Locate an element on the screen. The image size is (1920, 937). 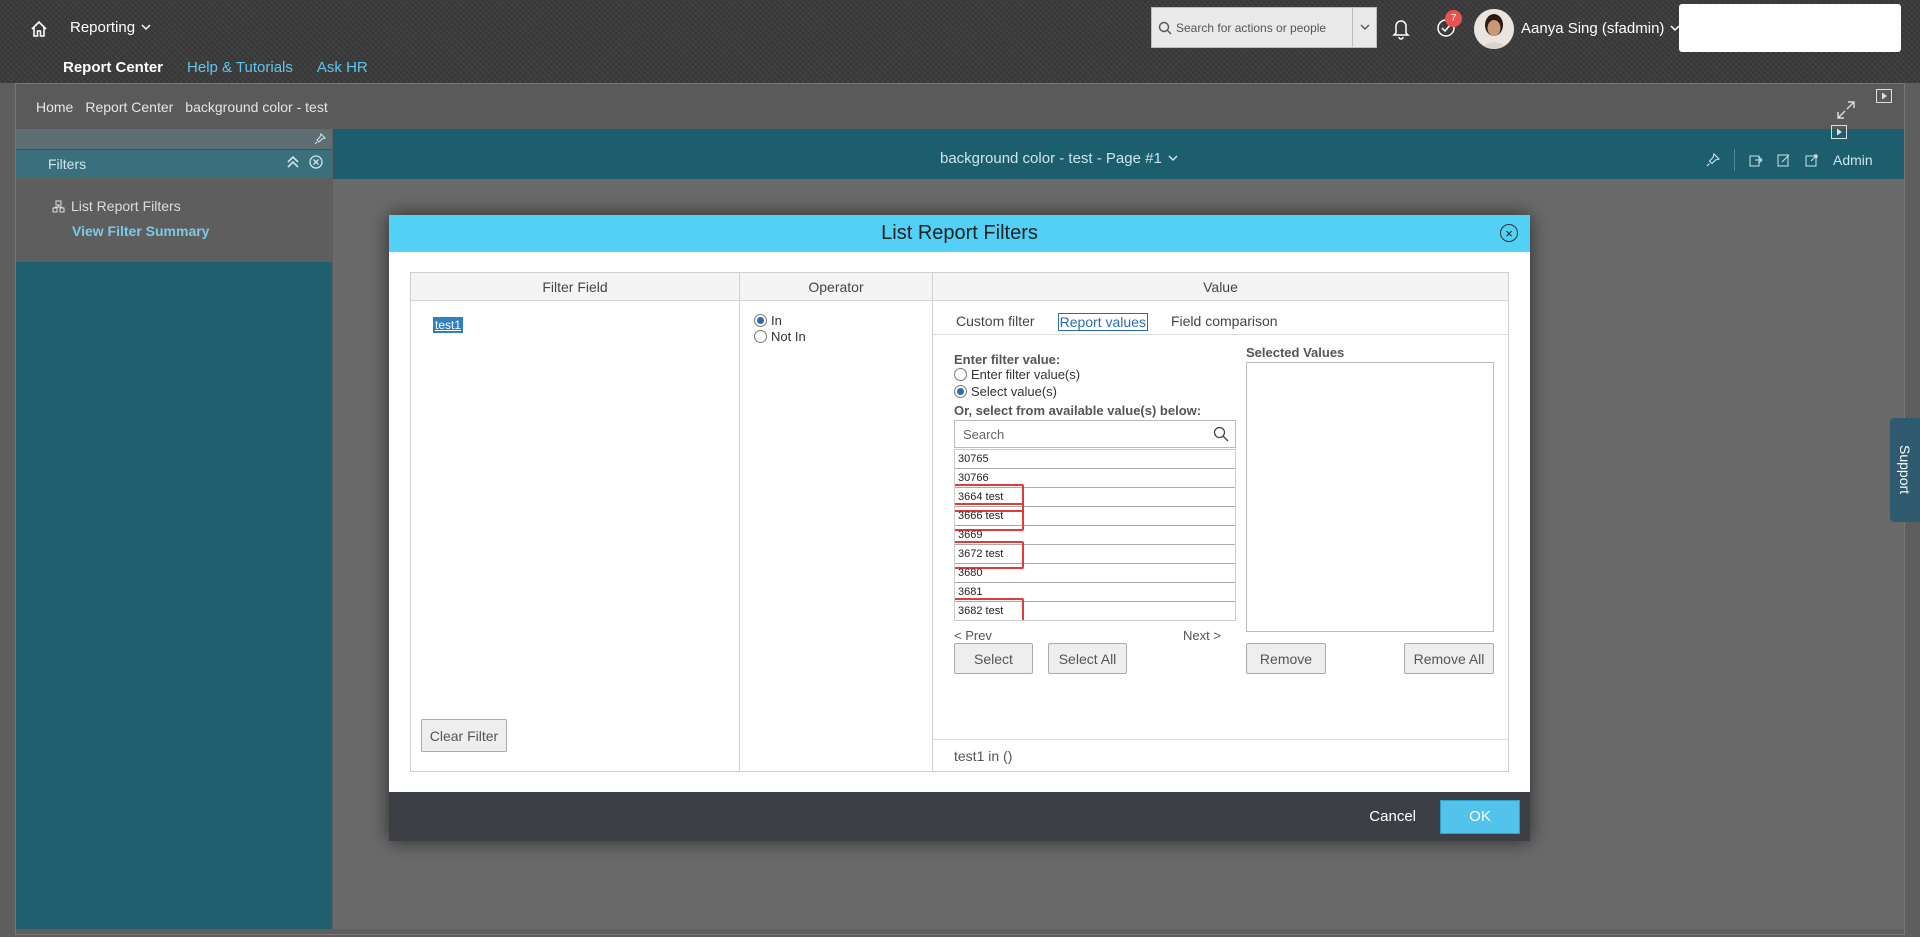
mode-enter-values-option: Enter filter value(s) is located at coordinates (1017, 374).